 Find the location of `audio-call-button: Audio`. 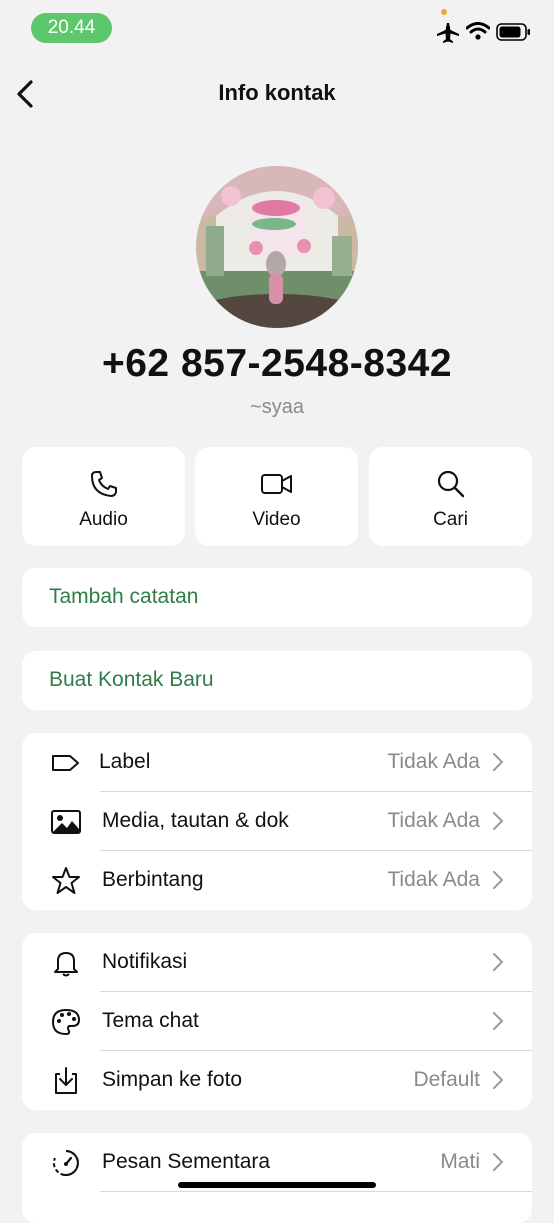

audio-call-button: Audio is located at coordinates (103, 496).